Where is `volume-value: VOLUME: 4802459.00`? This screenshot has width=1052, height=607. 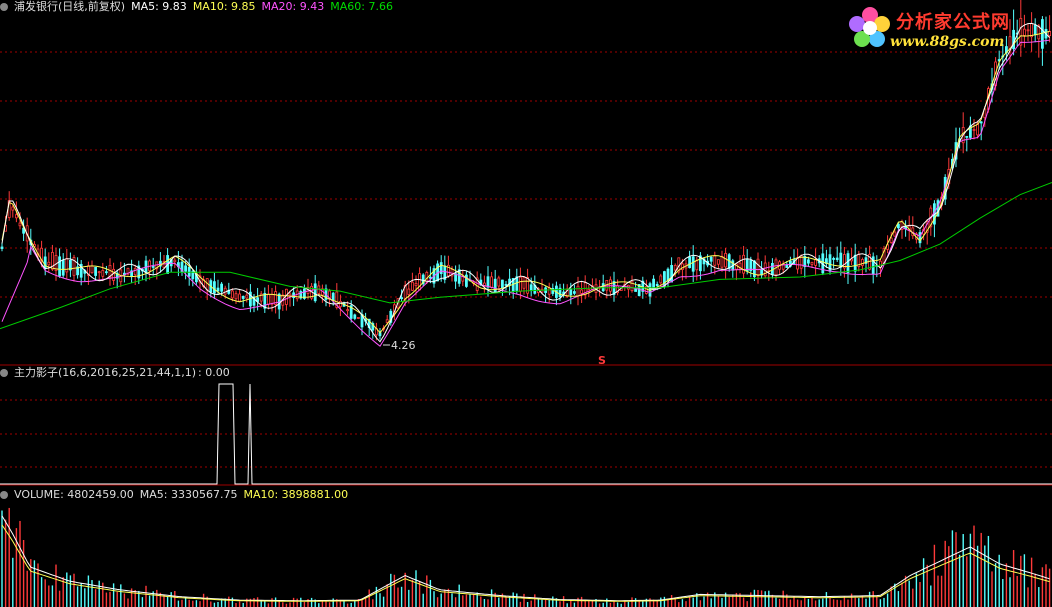 volume-value: VOLUME: 4802459.00 is located at coordinates (74, 494).